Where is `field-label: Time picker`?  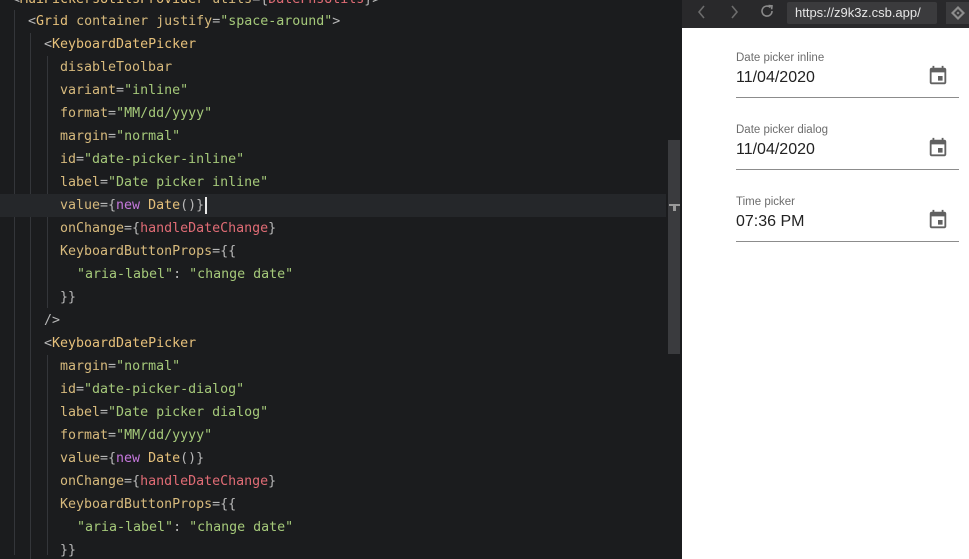
field-label: Time picker is located at coordinates (765, 202).